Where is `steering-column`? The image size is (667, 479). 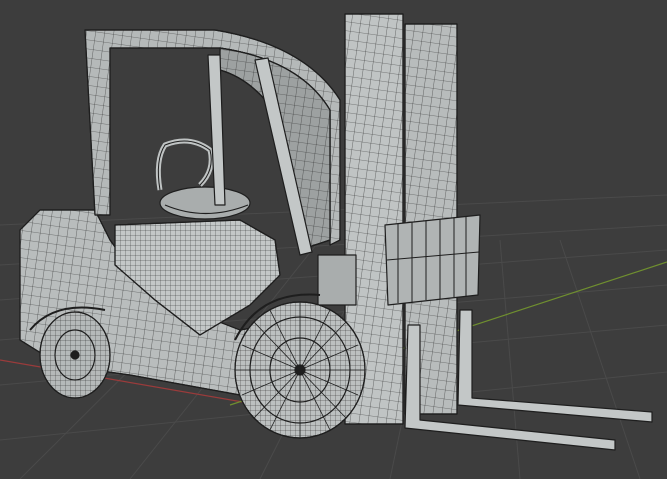
steering-column is located at coordinates (184, 164).